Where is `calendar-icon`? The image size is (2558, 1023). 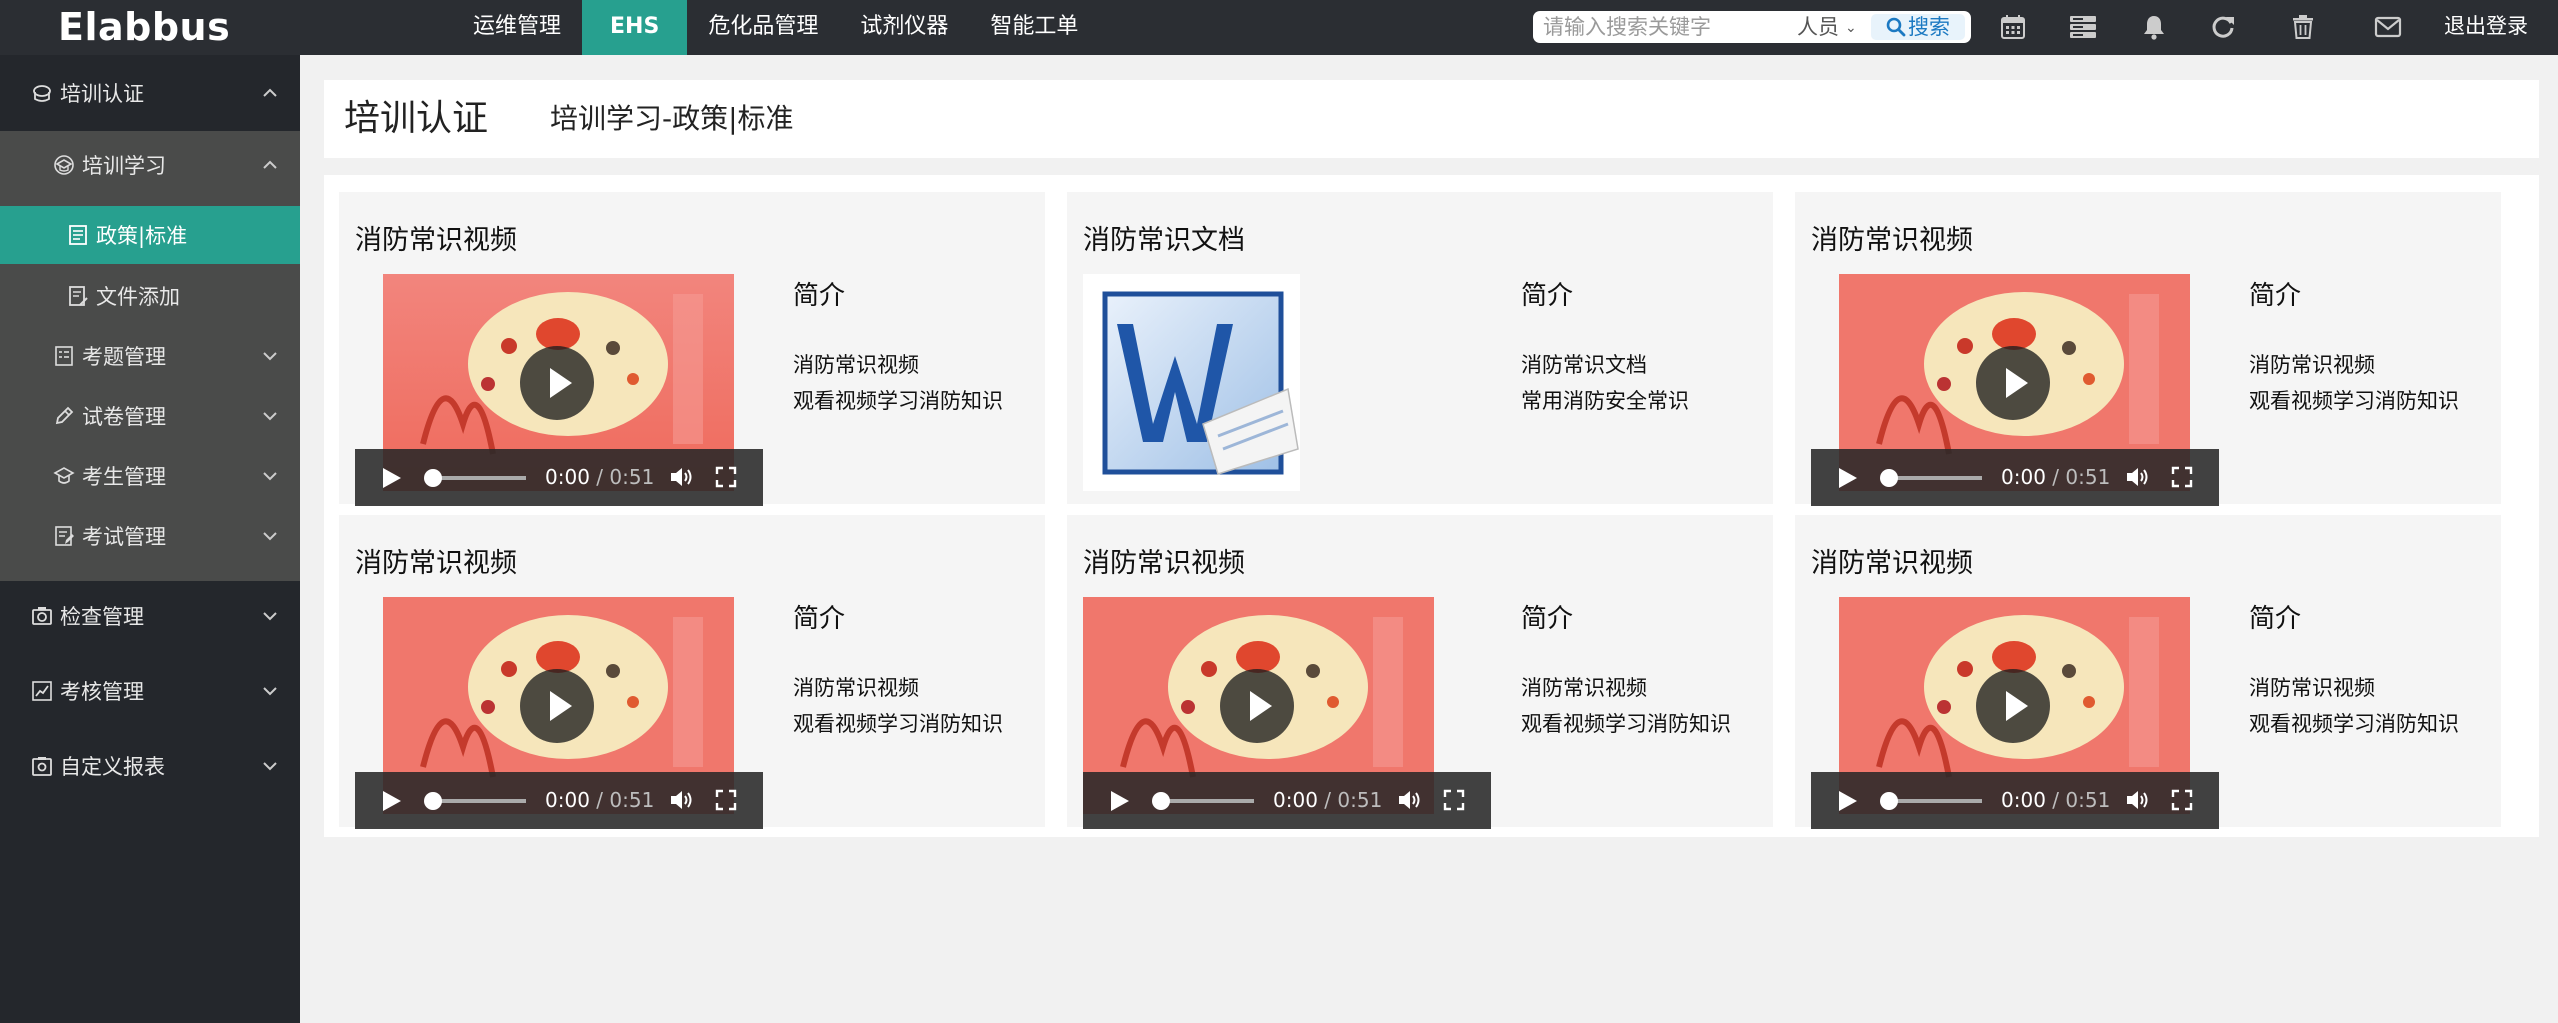 calendar-icon is located at coordinates (2013, 27).